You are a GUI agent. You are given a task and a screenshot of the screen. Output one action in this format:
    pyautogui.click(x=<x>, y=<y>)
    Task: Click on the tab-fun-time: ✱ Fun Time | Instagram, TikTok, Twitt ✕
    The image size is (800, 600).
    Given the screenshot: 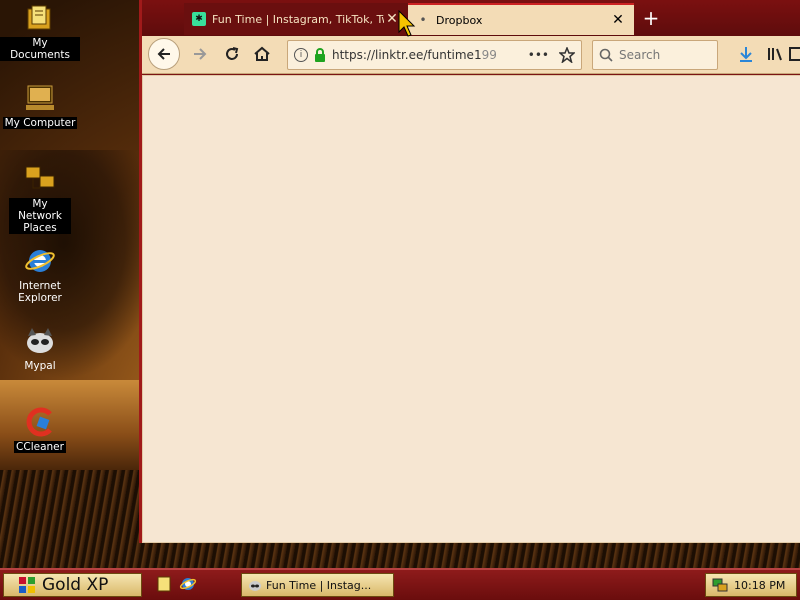 What is the action you would take?
    pyautogui.click(x=296, y=19)
    